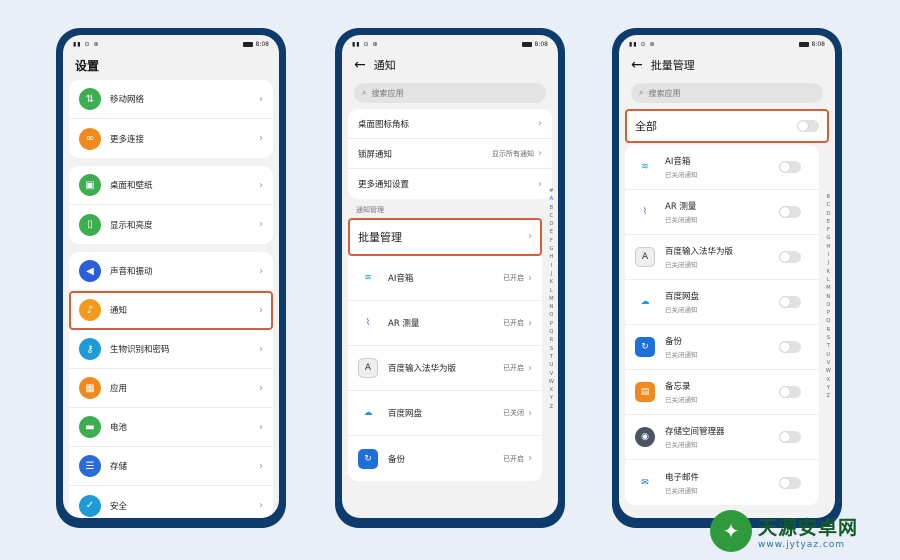 The width and height of the screenshot is (900, 560). What do you see at coordinates (127, 139) in the screenshot?
I see `settings-item-label: 更多连接` at bounding box center [127, 139].